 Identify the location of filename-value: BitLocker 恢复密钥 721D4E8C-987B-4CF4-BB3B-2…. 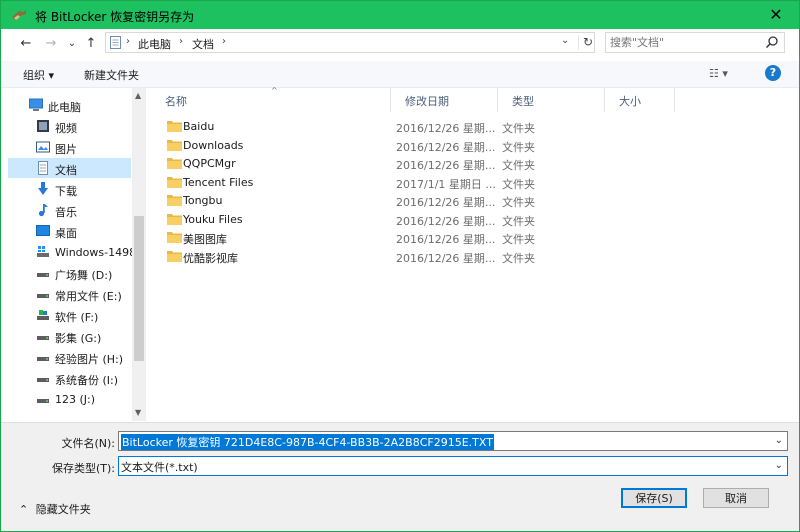
(307, 442).